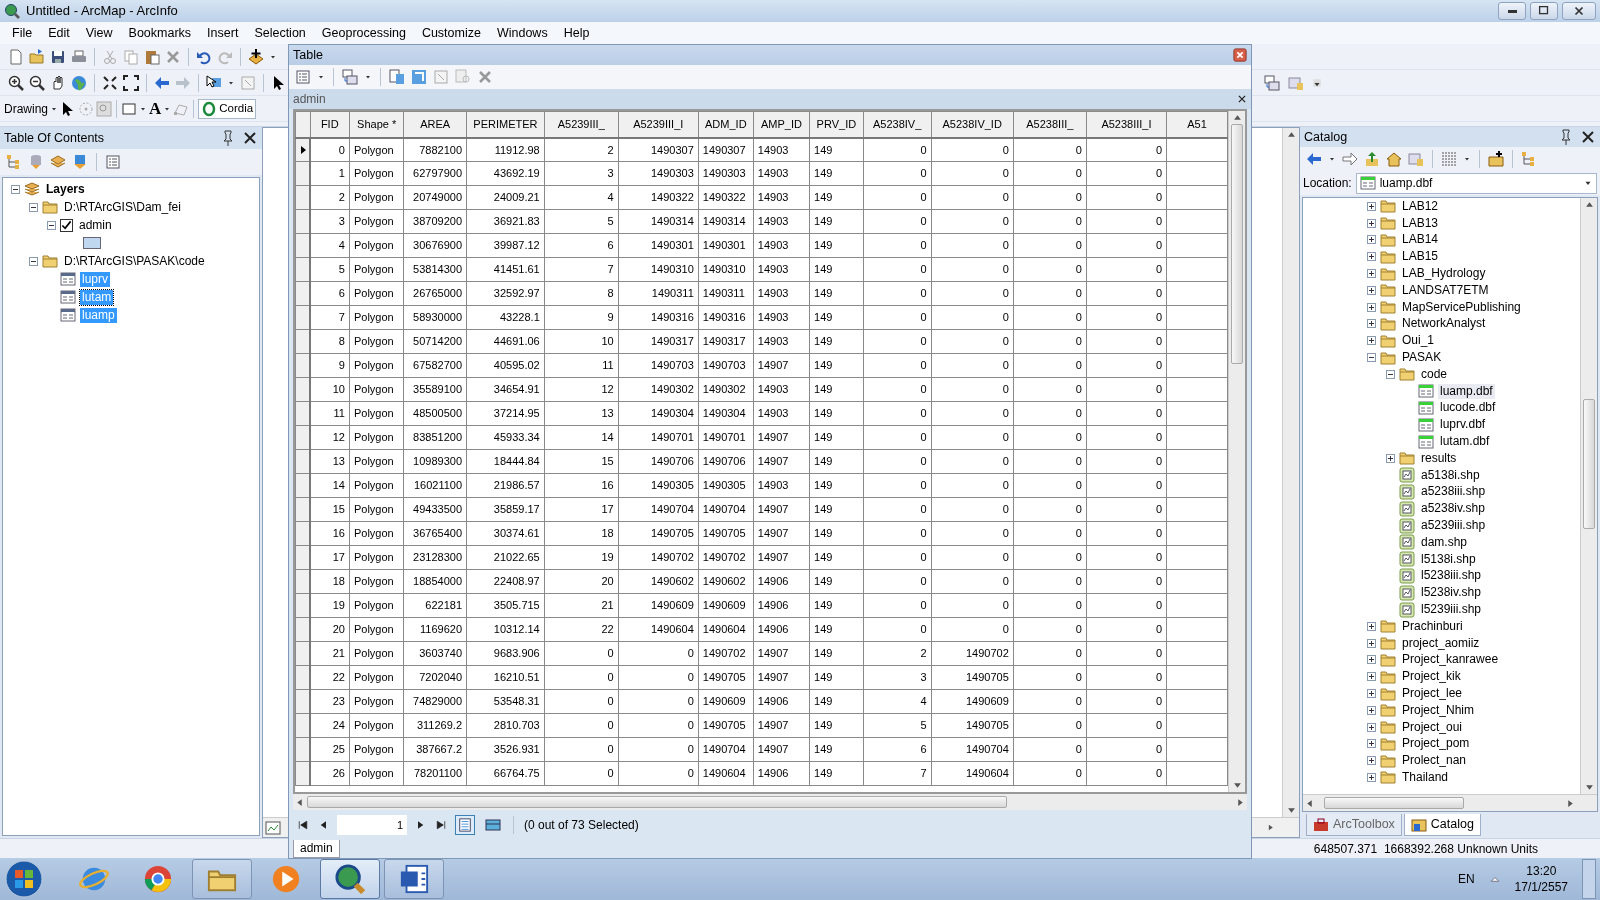 Image resolution: width=1600 pixels, height=900 pixels. What do you see at coordinates (129, 108) in the screenshot?
I see `rectangle-icon` at bounding box center [129, 108].